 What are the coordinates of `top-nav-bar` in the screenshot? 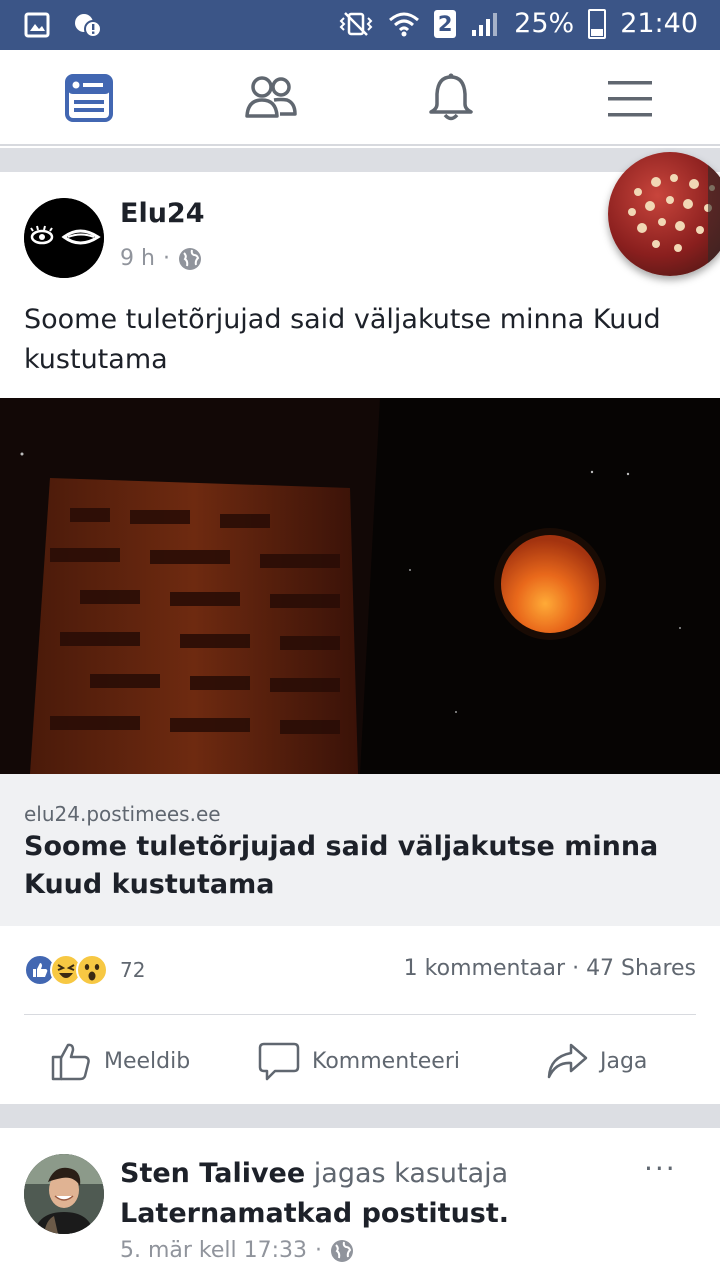 It's located at (360, 98).